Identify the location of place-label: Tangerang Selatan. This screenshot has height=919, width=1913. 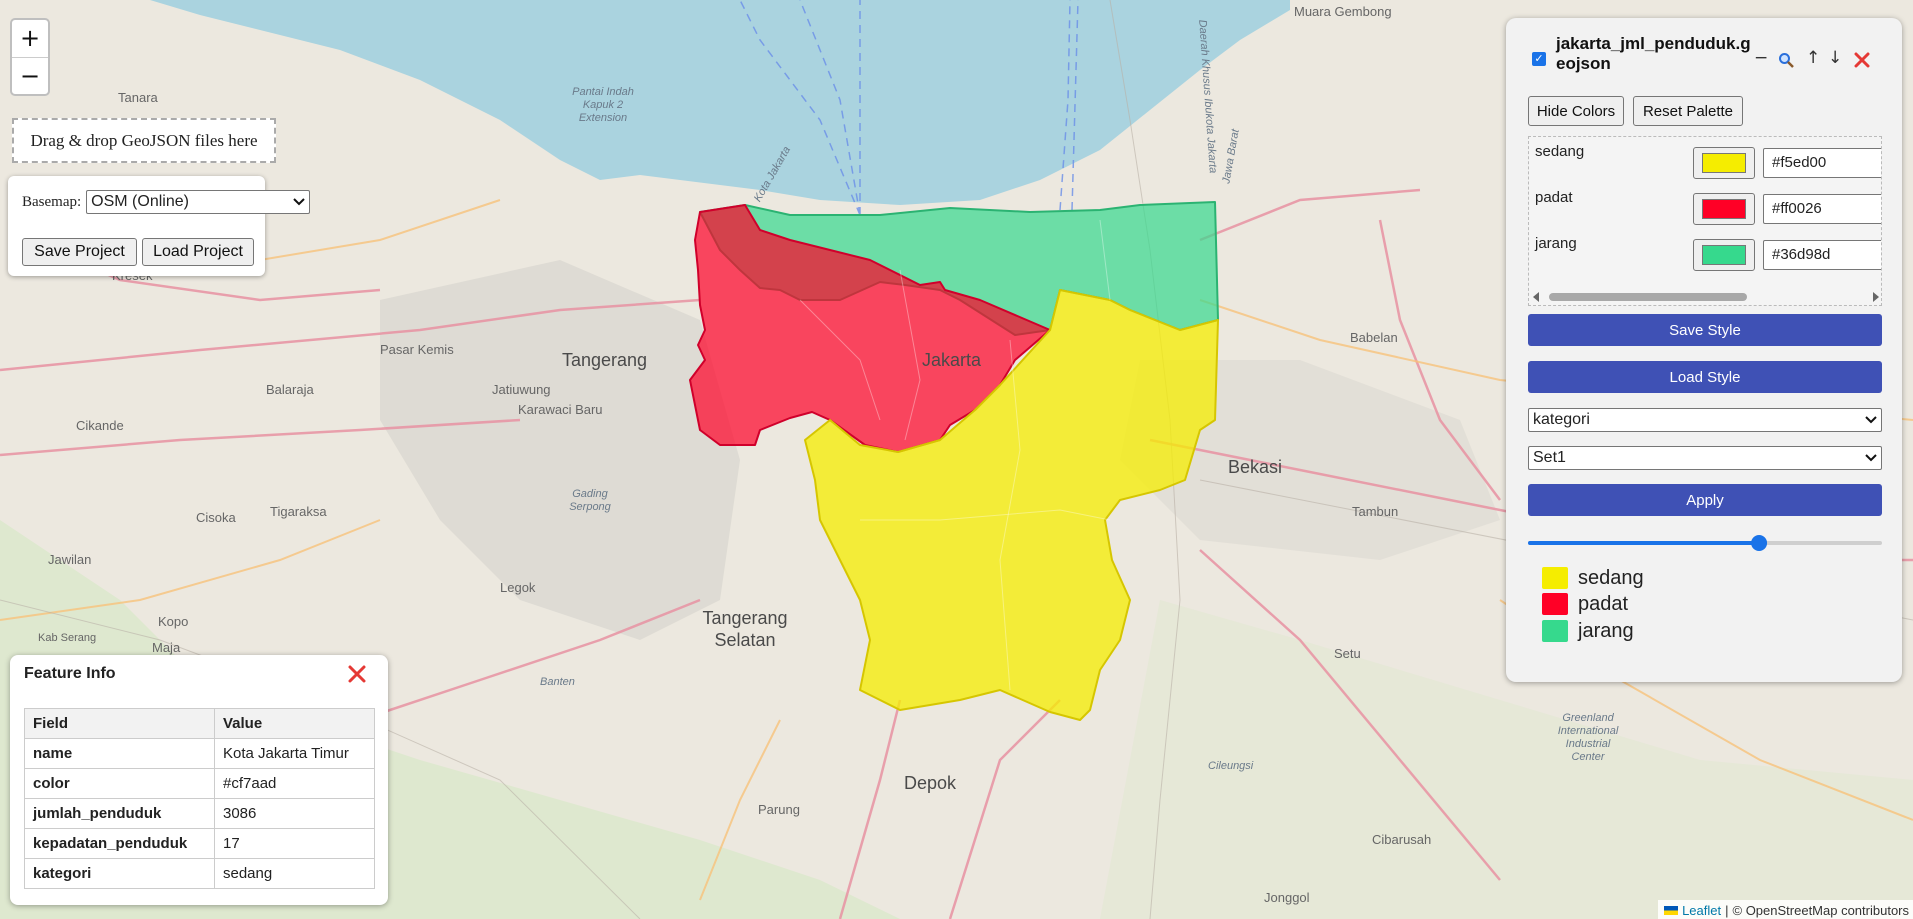
(745, 629).